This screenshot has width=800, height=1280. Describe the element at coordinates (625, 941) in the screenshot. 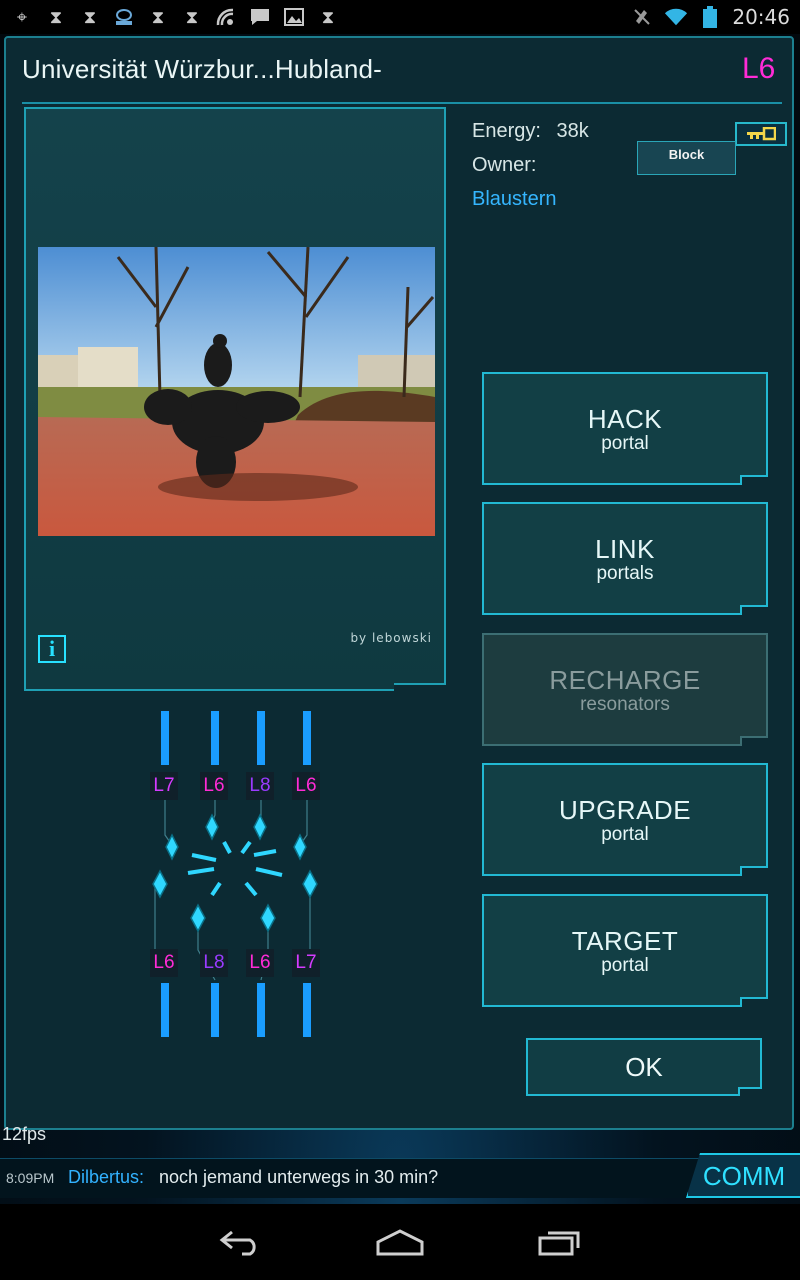

I see `target-label: TARGET` at that location.